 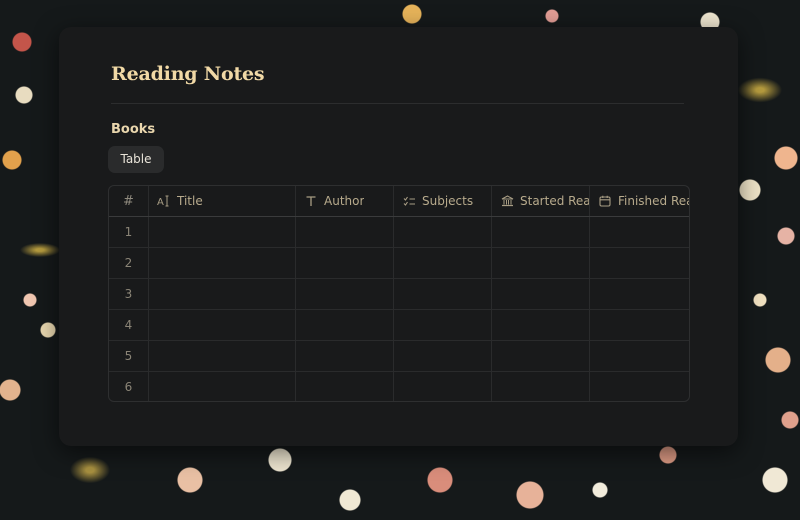 I want to click on column-header-subjects: Subjects, so click(x=443, y=201).